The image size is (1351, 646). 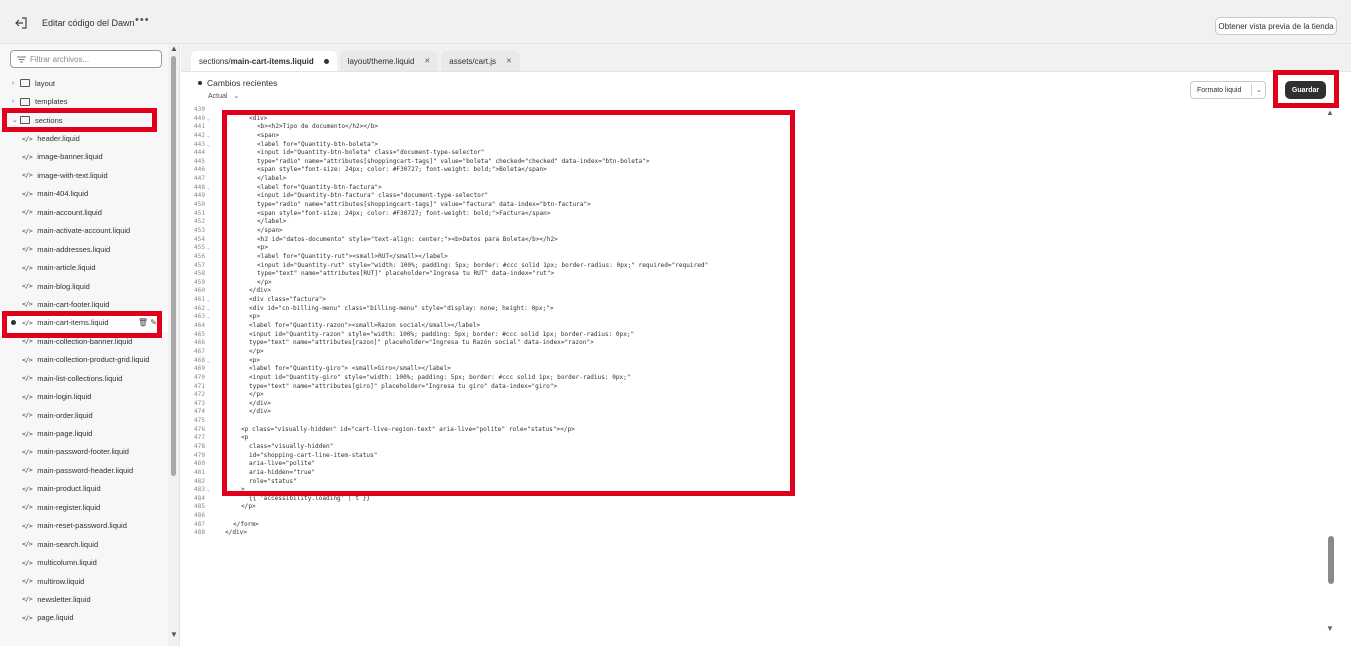 I want to click on file-item: </> main-password-header.liquid, so click(x=84, y=470).